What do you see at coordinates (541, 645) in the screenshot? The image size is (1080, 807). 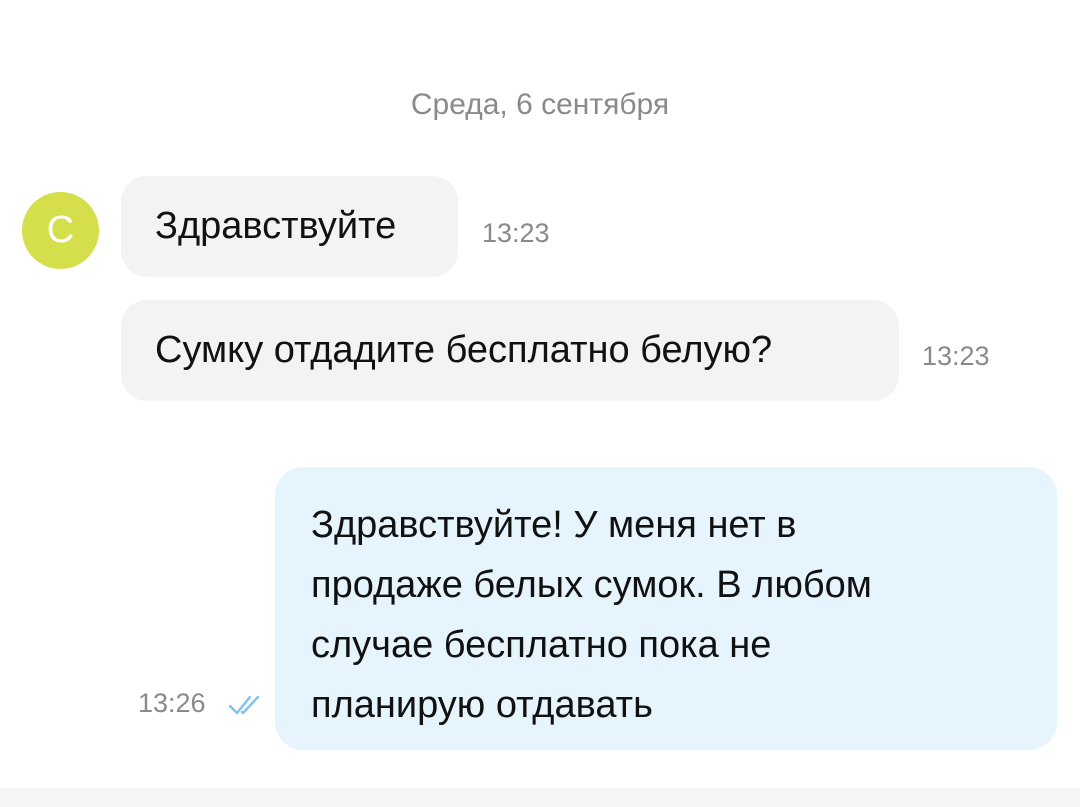 I see `message-text-line: случае бесплатно пока не` at bounding box center [541, 645].